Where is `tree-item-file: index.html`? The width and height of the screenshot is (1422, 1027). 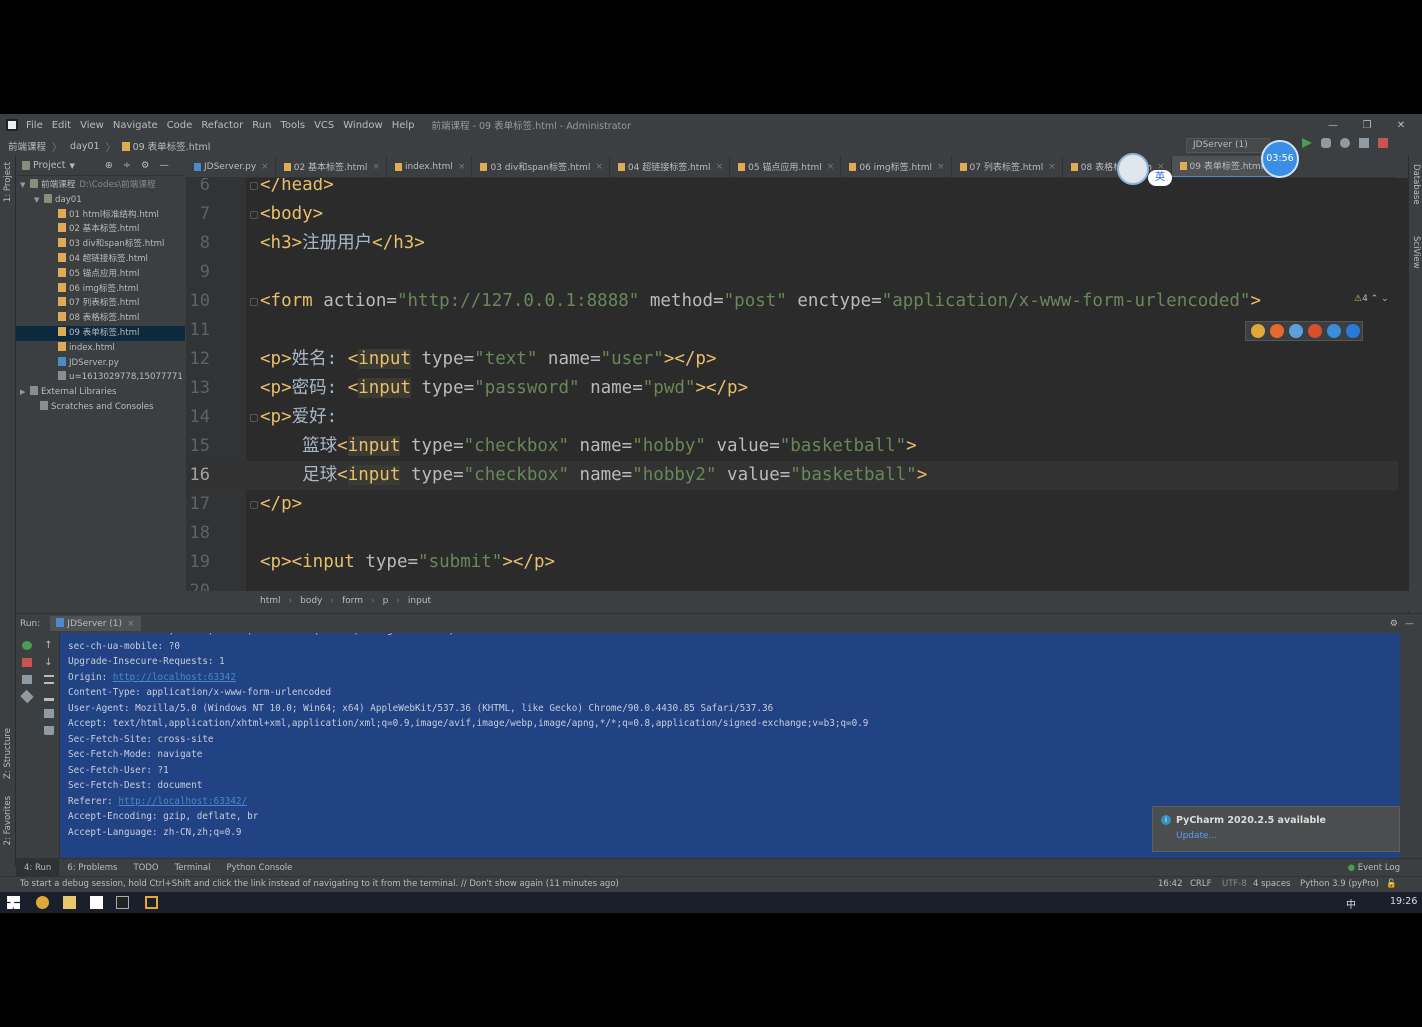 tree-item-file: index.html is located at coordinates (100, 348).